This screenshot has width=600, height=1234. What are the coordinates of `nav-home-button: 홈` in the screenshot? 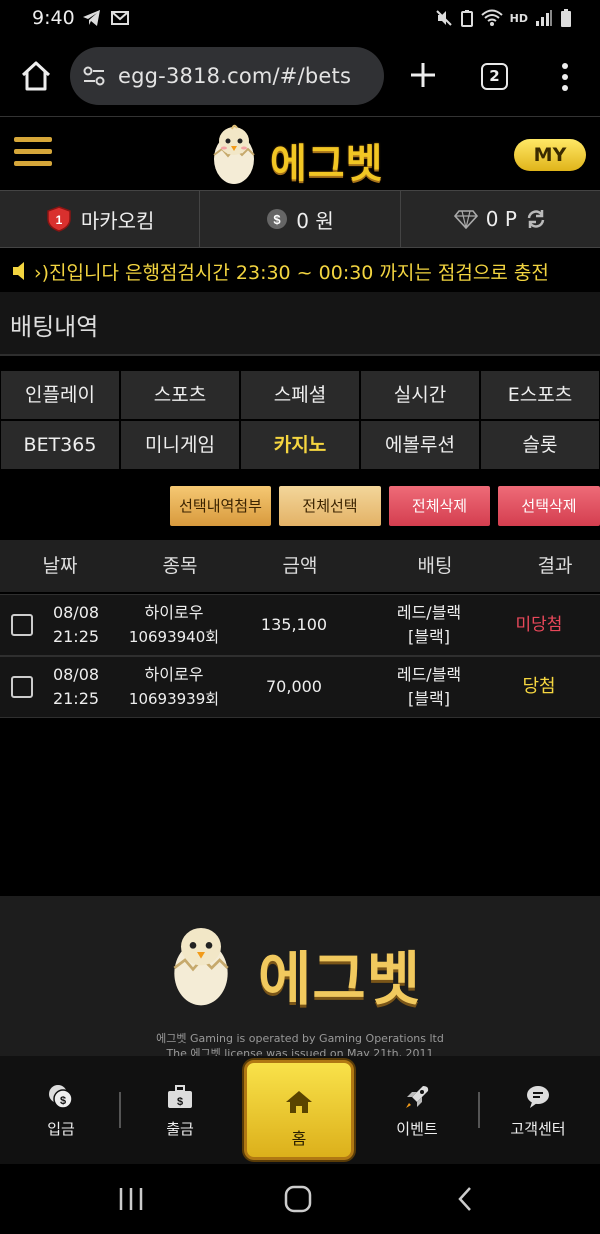 It's located at (299, 1110).